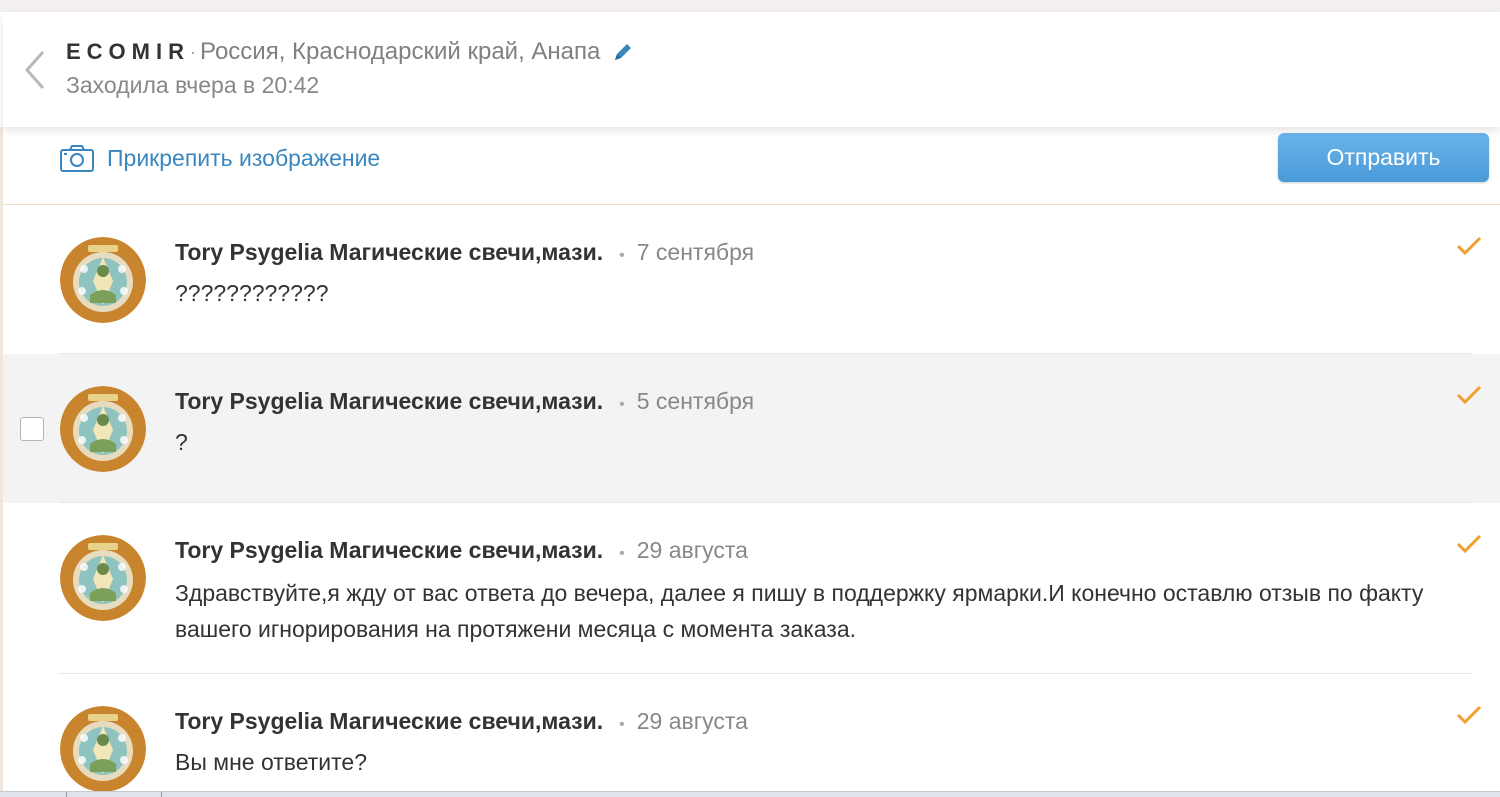  Describe the element at coordinates (181, 442) in the screenshot. I see `message-text: ?` at that location.